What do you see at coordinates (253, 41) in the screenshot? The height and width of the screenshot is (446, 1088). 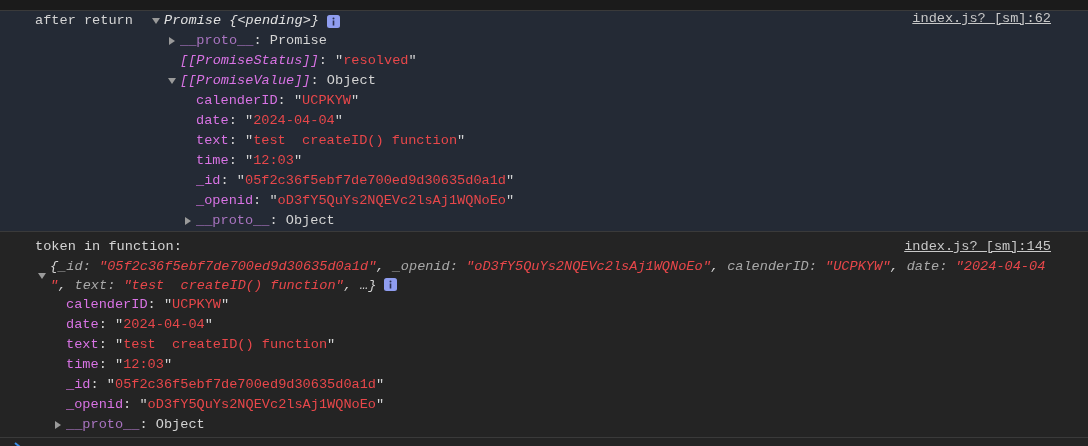 I see `property-line: __proto__: Promise` at bounding box center [253, 41].